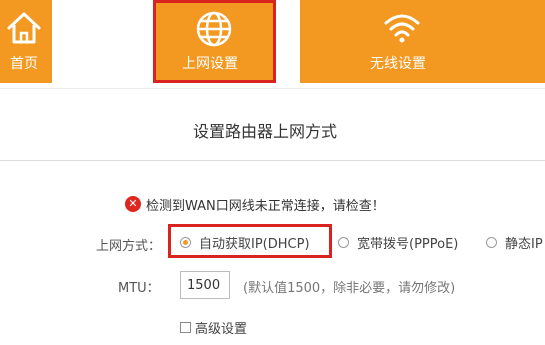 The height and width of the screenshot is (345, 545). Describe the element at coordinates (210, 64) in the screenshot. I see `nav-internet-settings-label: 上网设置` at that location.